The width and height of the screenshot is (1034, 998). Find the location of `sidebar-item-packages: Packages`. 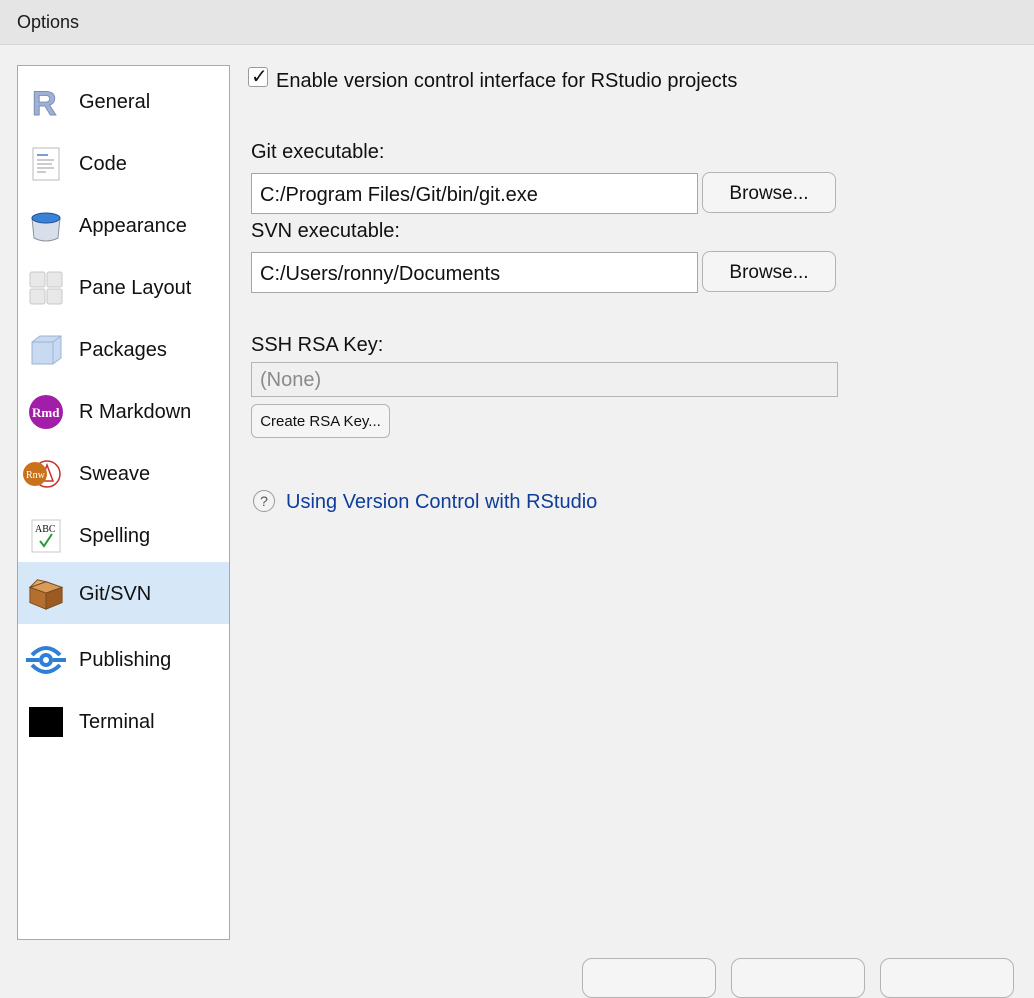

sidebar-item-packages: Packages is located at coordinates (123, 349).